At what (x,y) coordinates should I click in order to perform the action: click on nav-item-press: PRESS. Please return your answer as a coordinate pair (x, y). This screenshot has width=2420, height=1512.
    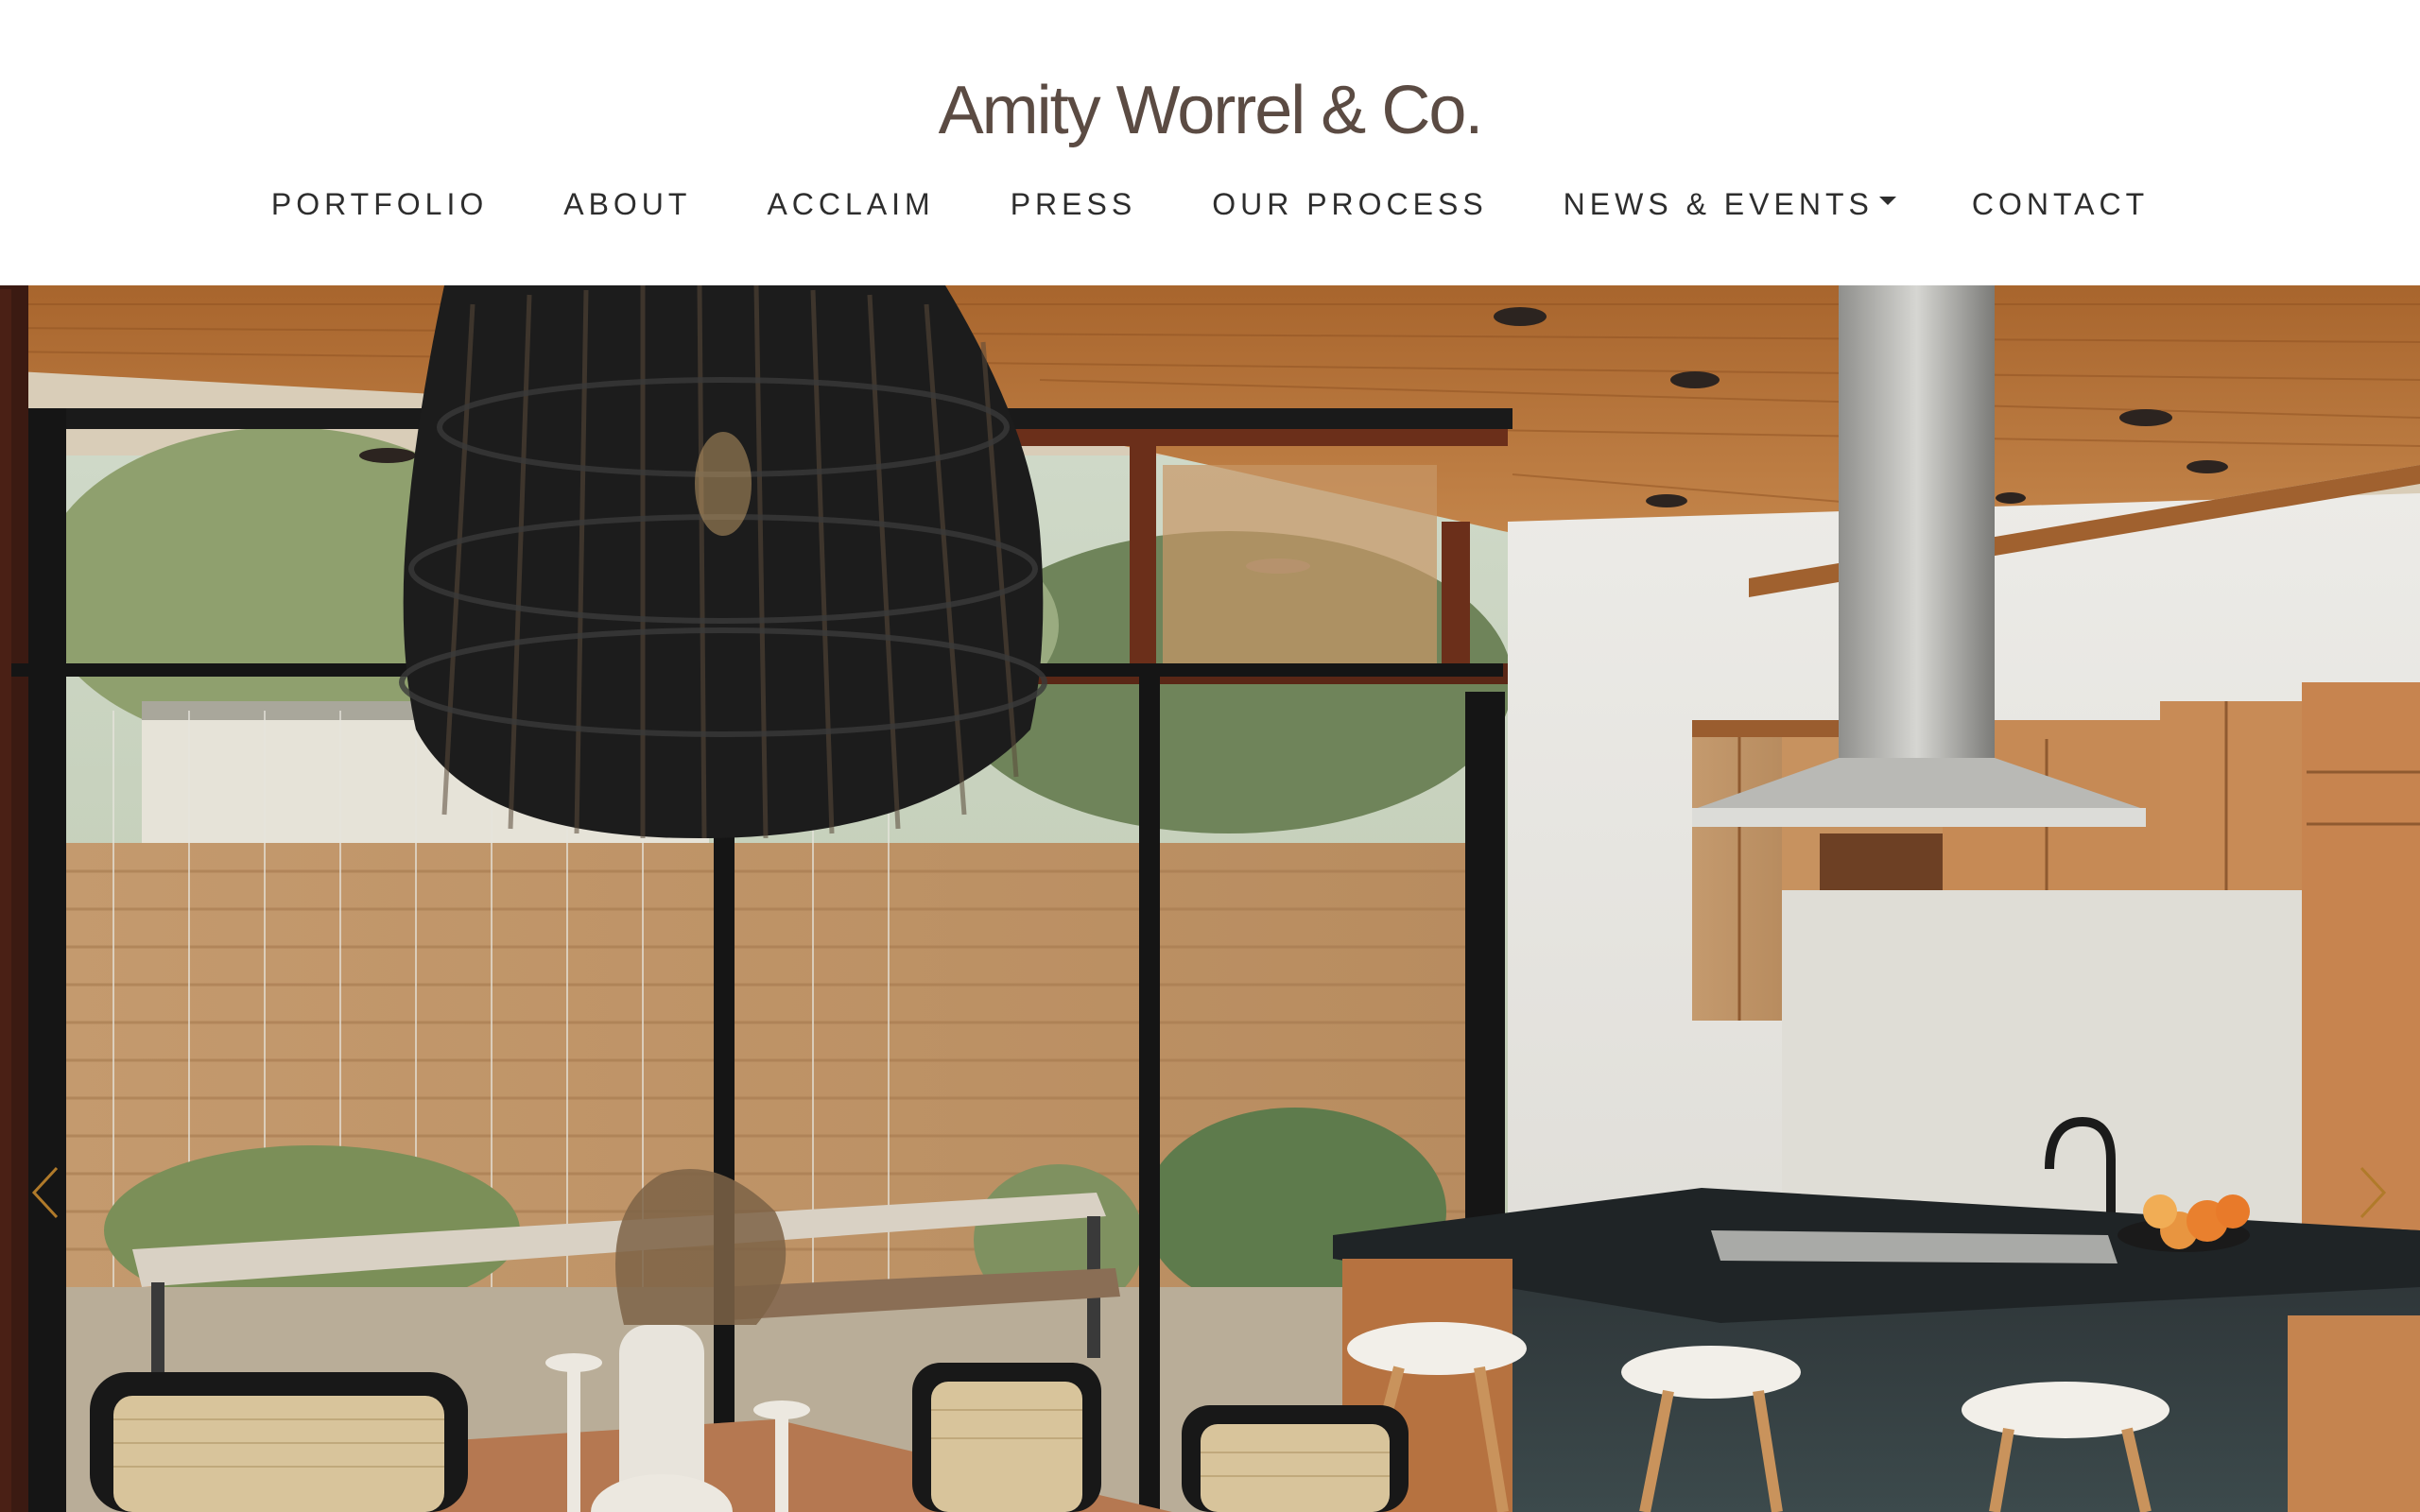
    Looking at the image, I should click on (1073, 204).